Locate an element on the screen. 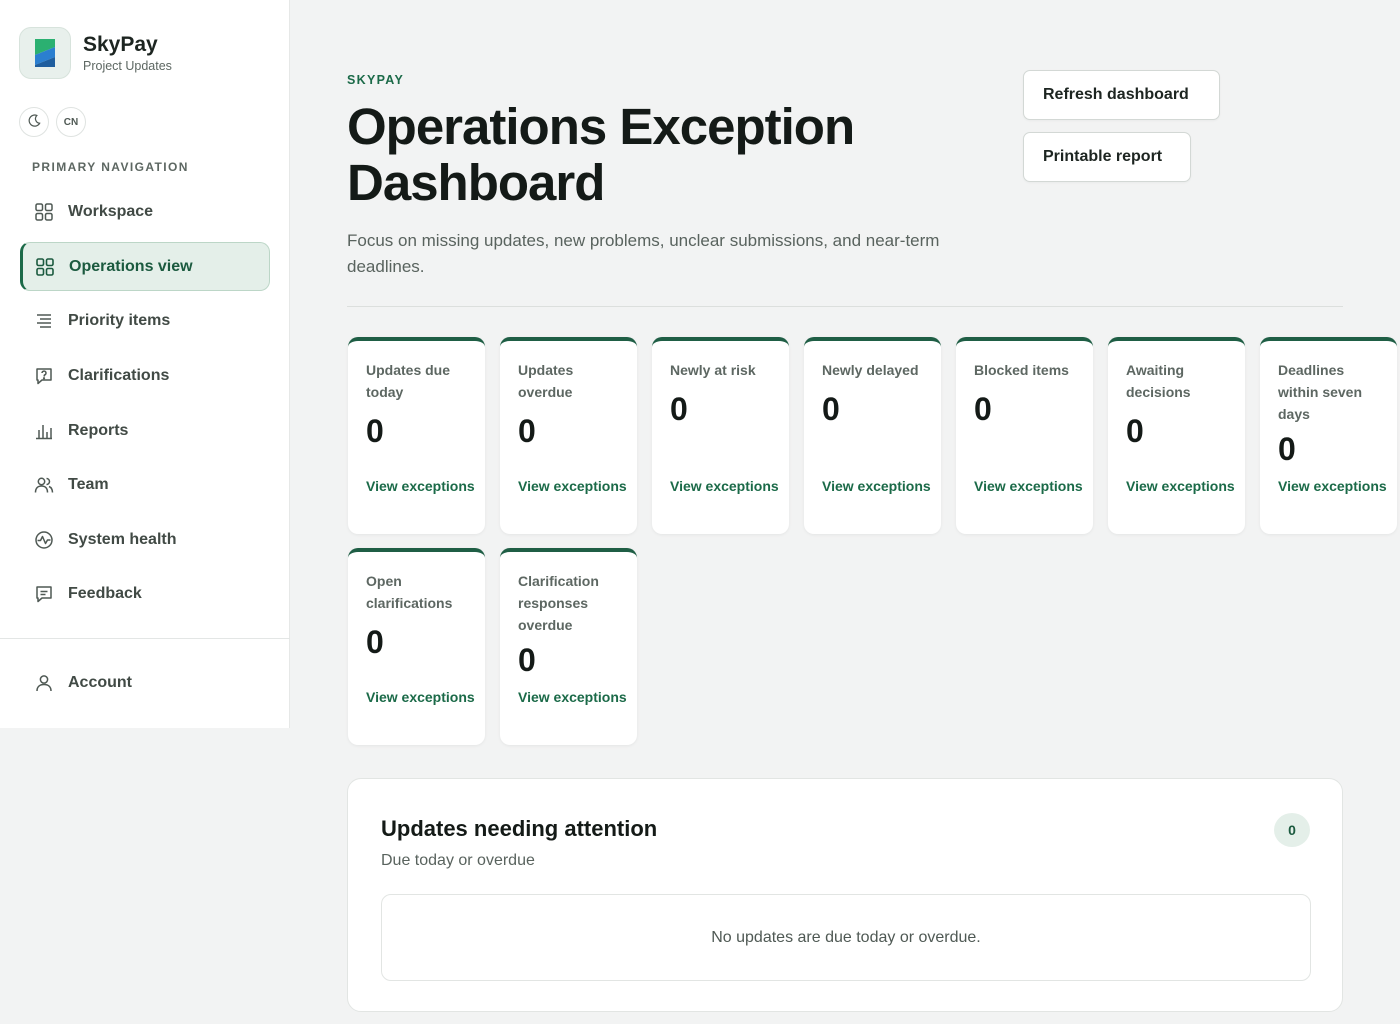  brand-text: SkyPay Project Updates is located at coordinates (127, 53).